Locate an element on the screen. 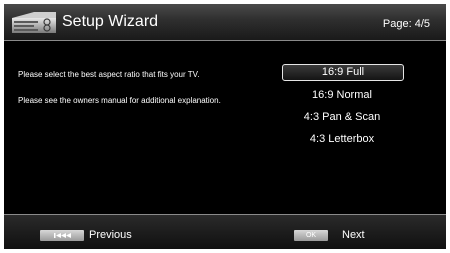  option-16-9-full: 16:9 Full is located at coordinates (343, 72).